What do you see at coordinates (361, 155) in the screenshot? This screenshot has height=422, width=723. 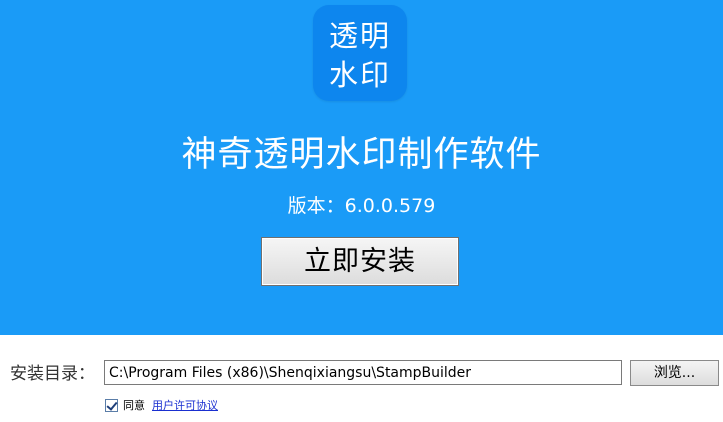 I see `app-title: 神奇透明水印制作软件` at bounding box center [361, 155].